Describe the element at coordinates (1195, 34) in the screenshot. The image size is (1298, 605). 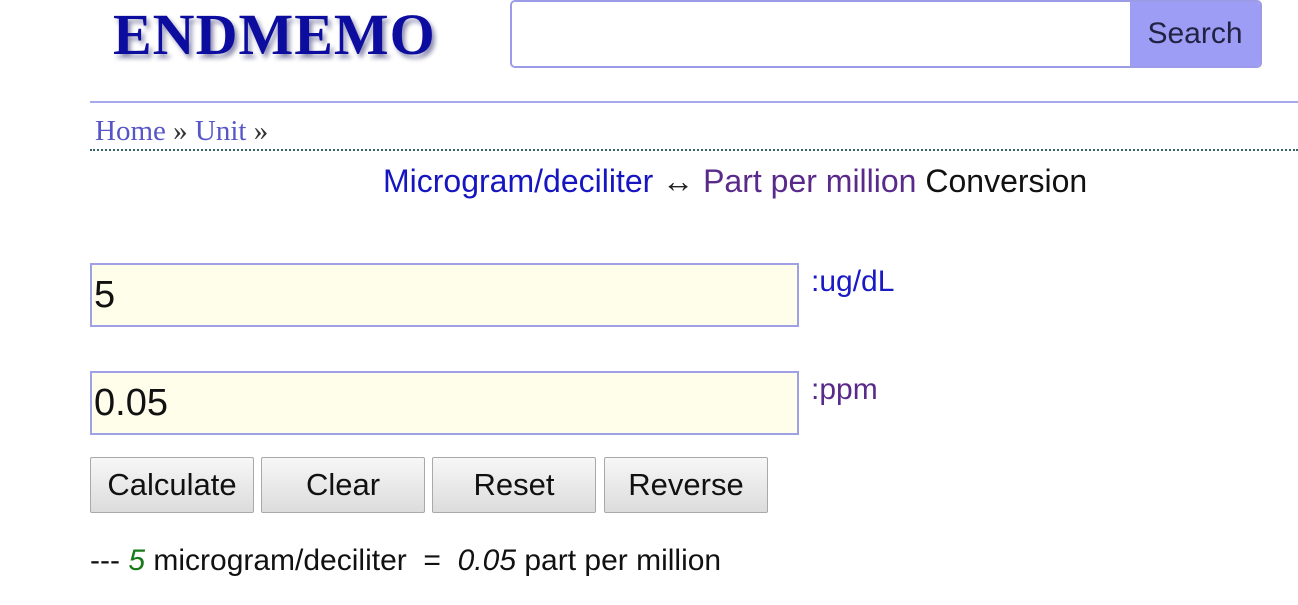
I see `search-button: Search` at that location.